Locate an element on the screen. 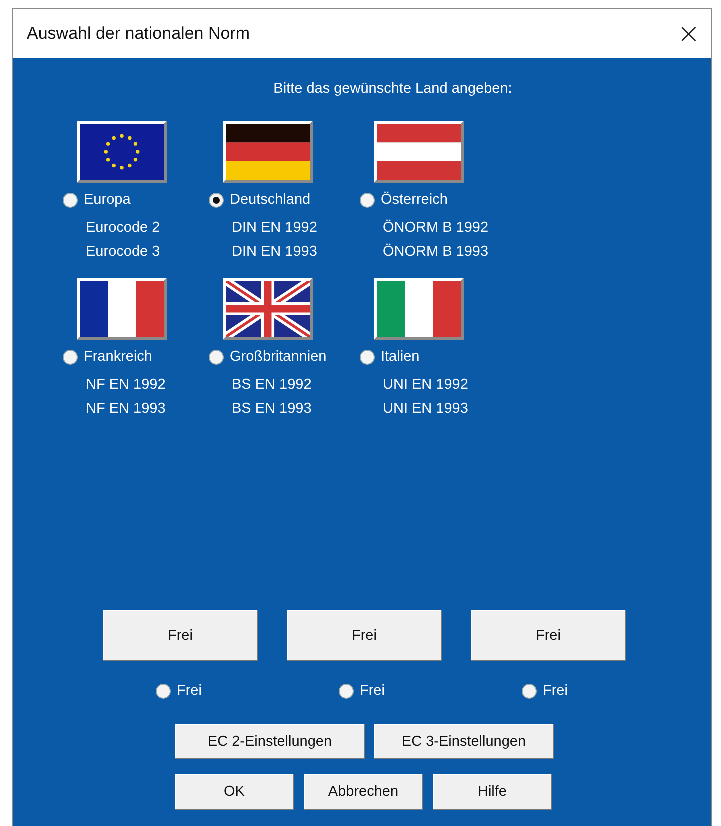 The image size is (721, 826). radio-label: Deutschland is located at coordinates (270, 200).